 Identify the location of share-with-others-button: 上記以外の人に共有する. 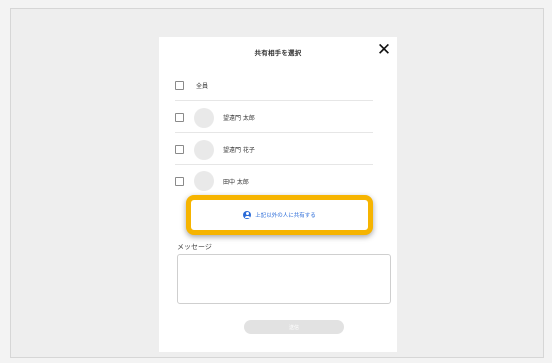
(279, 215).